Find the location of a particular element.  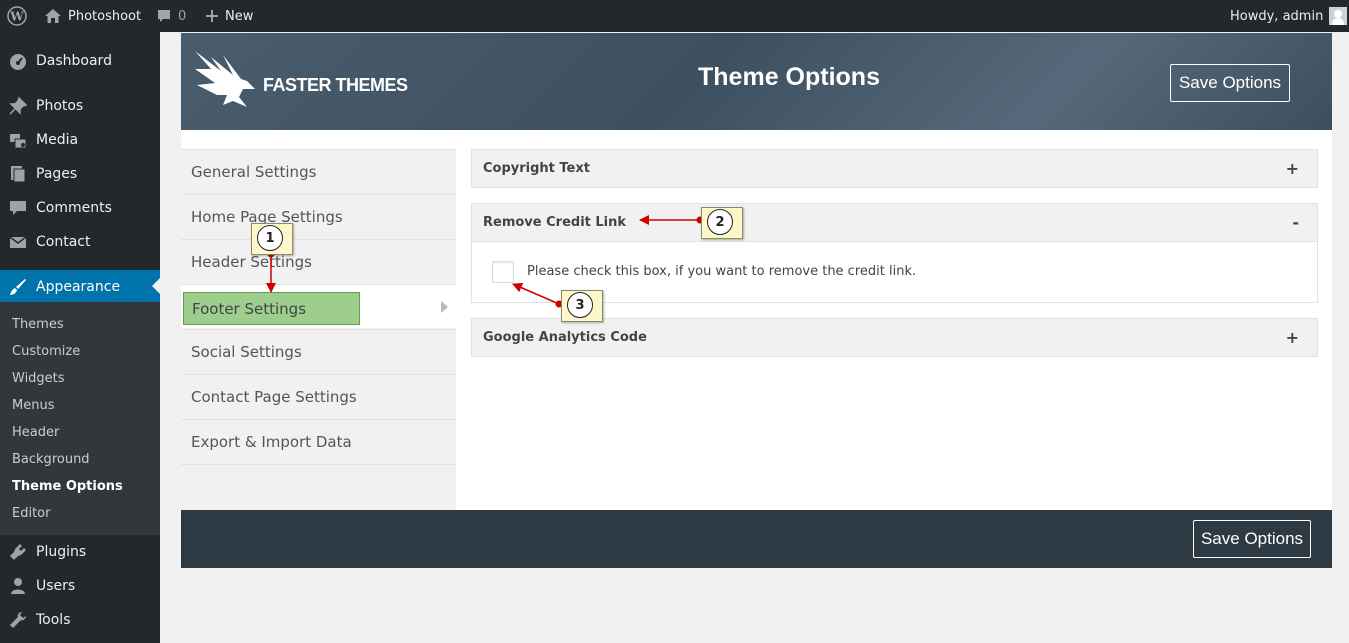

callout-number: 3 is located at coordinates (580, 305).